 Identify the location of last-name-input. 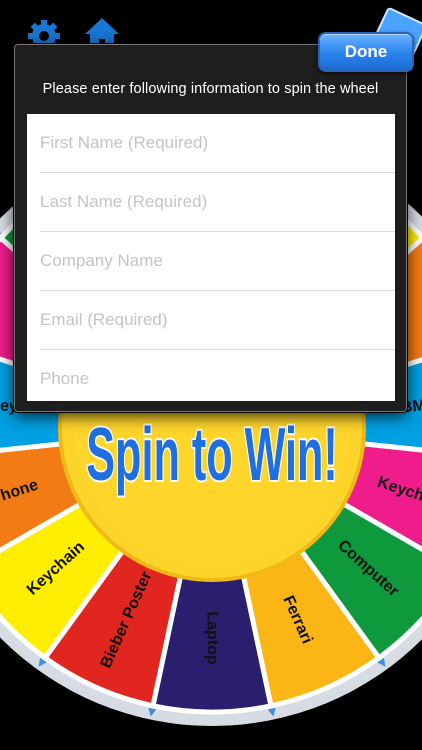
(212, 202).